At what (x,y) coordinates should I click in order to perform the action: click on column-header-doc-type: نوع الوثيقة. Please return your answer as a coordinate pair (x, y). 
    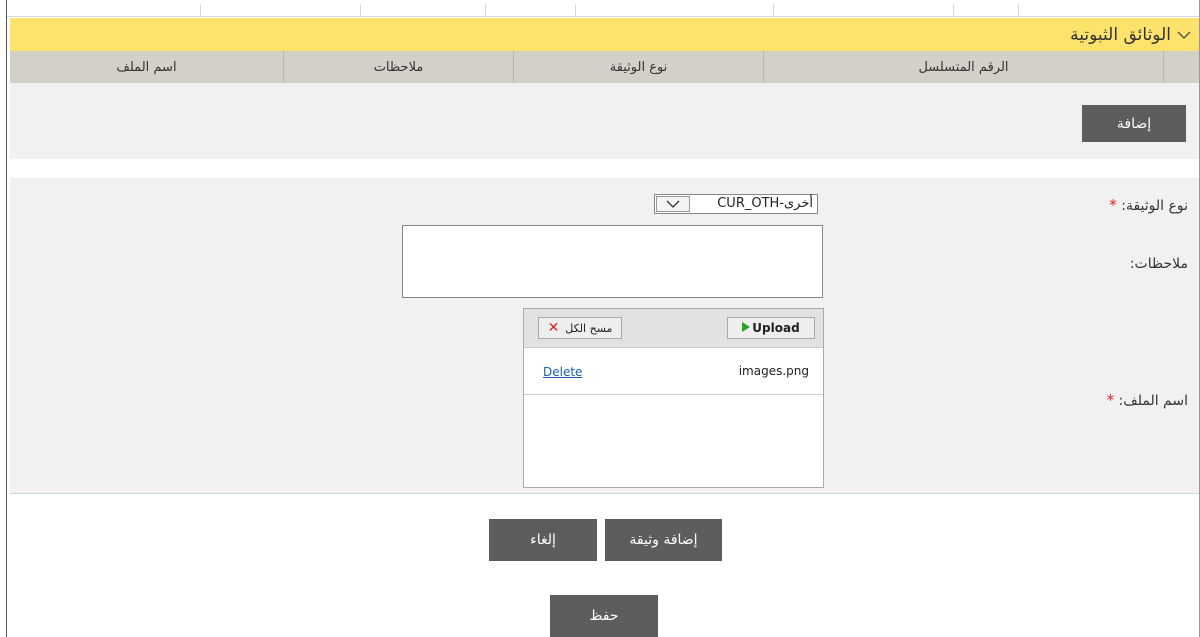
    Looking at the image, I should click on (639, 67).